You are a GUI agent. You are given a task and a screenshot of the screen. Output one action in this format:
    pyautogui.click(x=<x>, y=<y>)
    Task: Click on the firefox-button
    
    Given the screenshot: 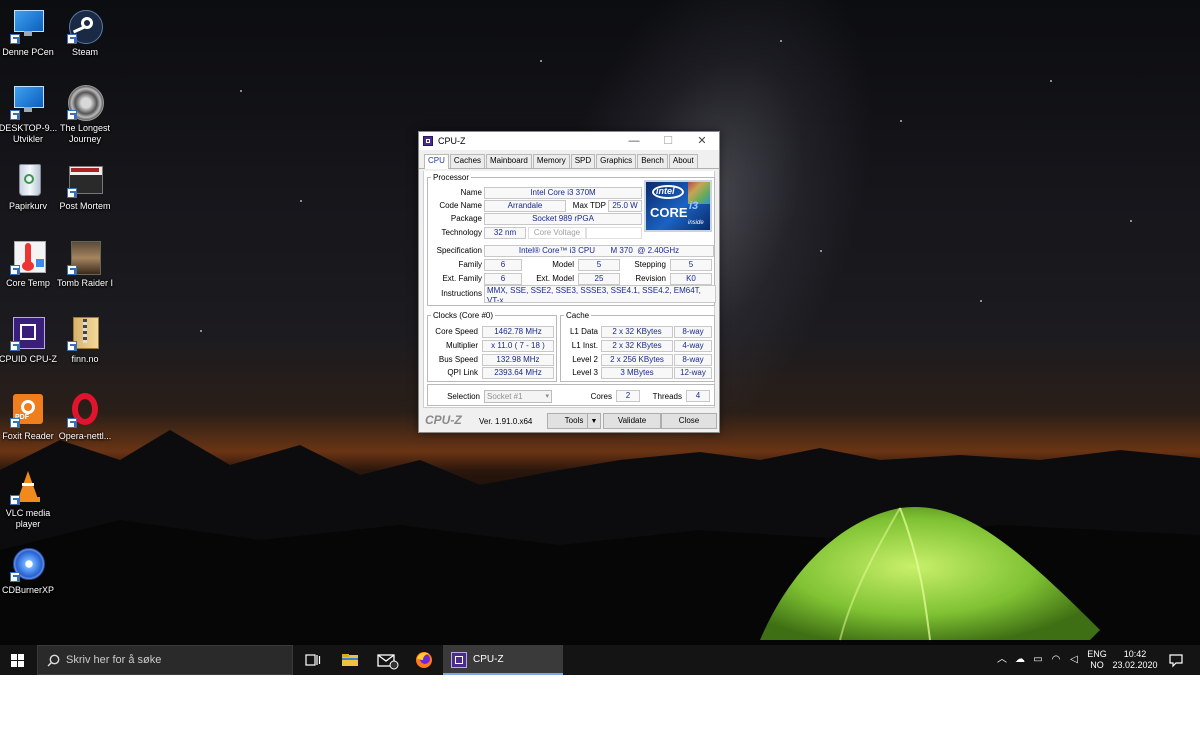 What is the action you would take?
    pyautogui.click(x=424, y=660)
    